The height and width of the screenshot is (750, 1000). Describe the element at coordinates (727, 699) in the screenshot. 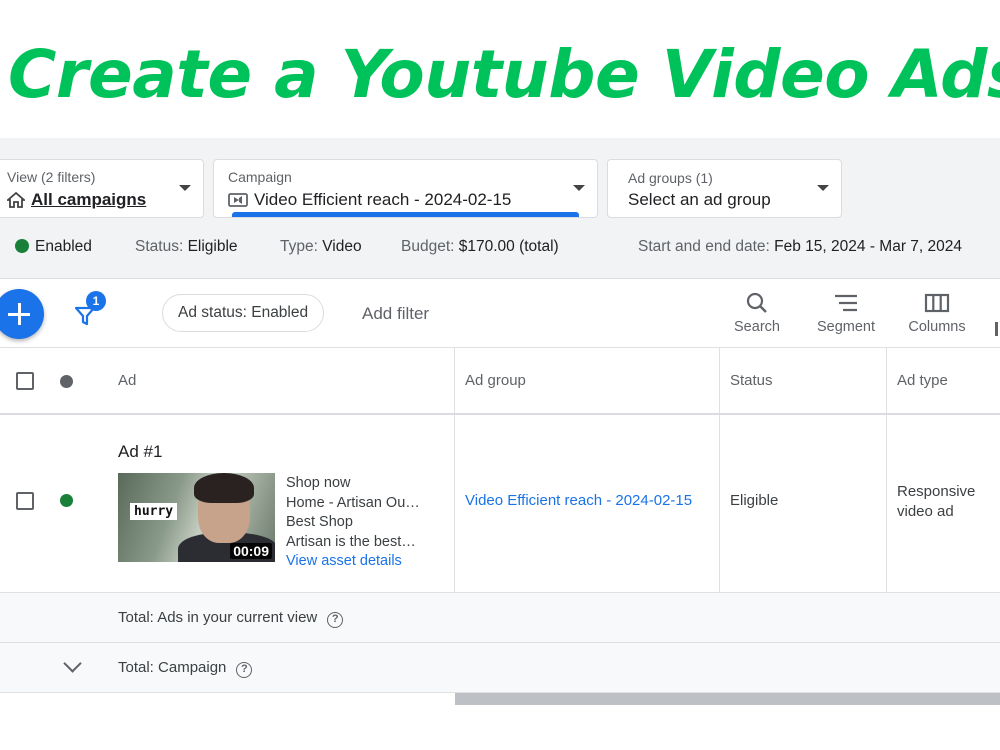

I see `horizontal-scrollbar` at that location.